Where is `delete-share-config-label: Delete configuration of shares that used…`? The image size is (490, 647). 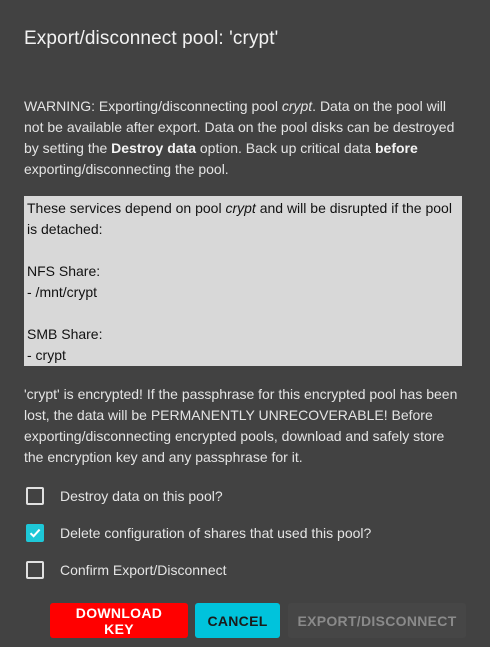
delete-share-config-label: Delete configuration of shares that used… is located at coordinates (216, 533).